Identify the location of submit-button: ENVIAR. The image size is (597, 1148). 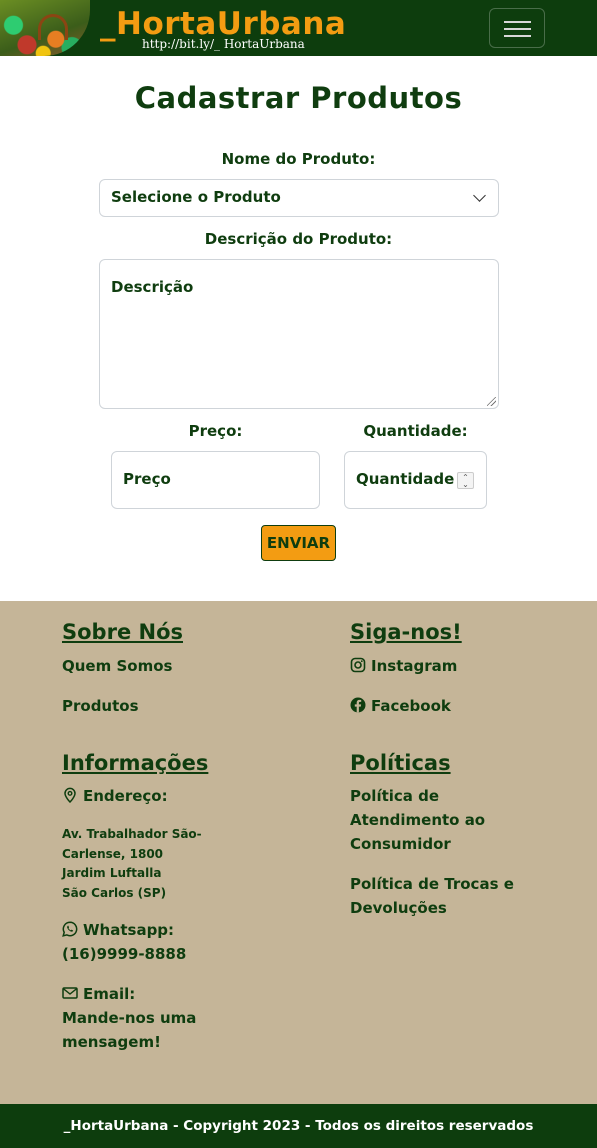
(298, 543).